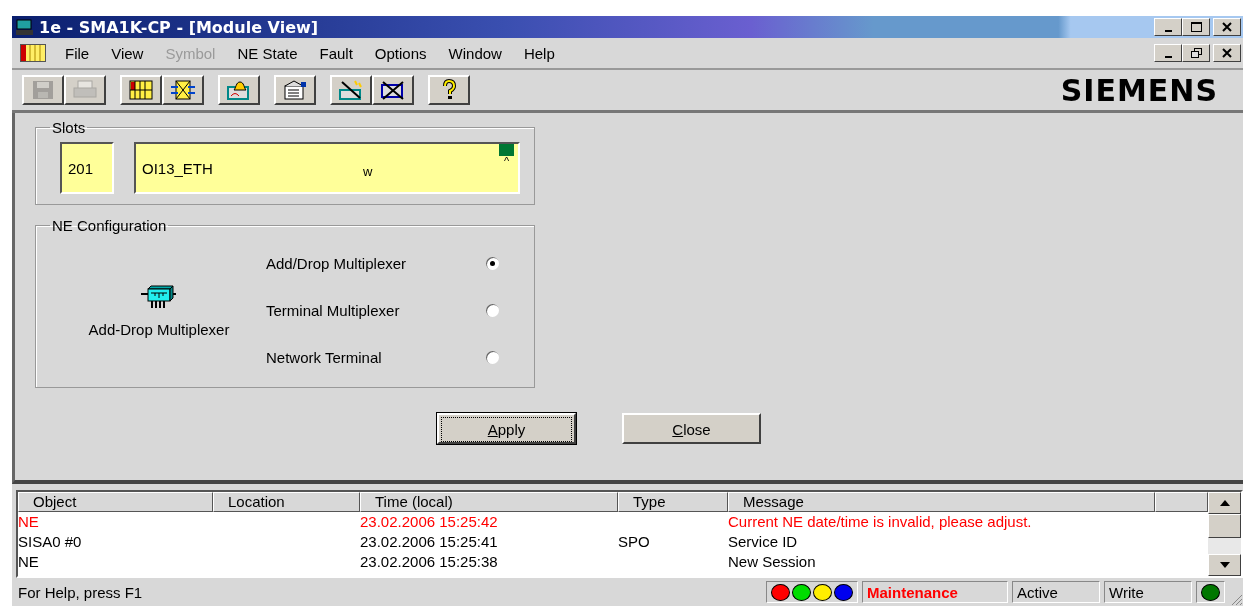 The width and height of the screenshot is (1243, 606). What do you see at coordinates (429, 522) in the screenshot?
I see `table-cell-text: 23.02.2006 15:25:42` at bounding box center [429, 522].